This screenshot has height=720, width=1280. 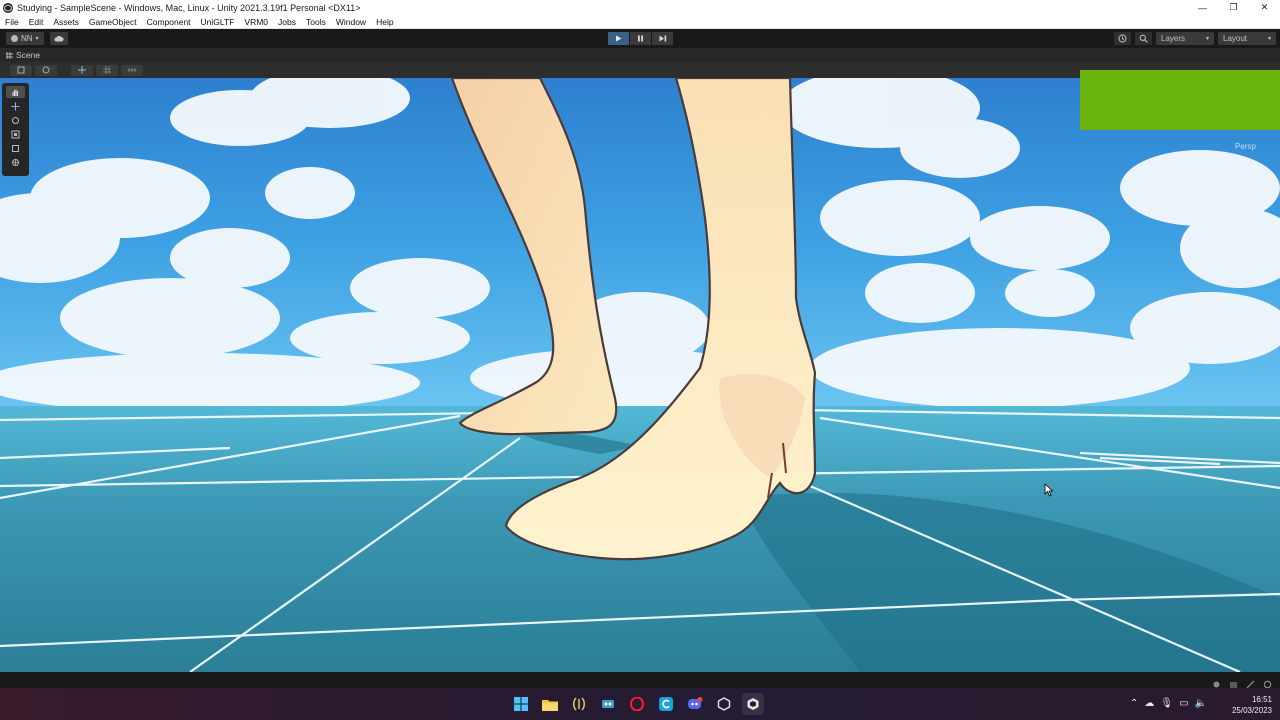 What do you see at coordinates (1267, 682) in the screenshot?
I see `progress-icon` at bounding box center [1267, 682].